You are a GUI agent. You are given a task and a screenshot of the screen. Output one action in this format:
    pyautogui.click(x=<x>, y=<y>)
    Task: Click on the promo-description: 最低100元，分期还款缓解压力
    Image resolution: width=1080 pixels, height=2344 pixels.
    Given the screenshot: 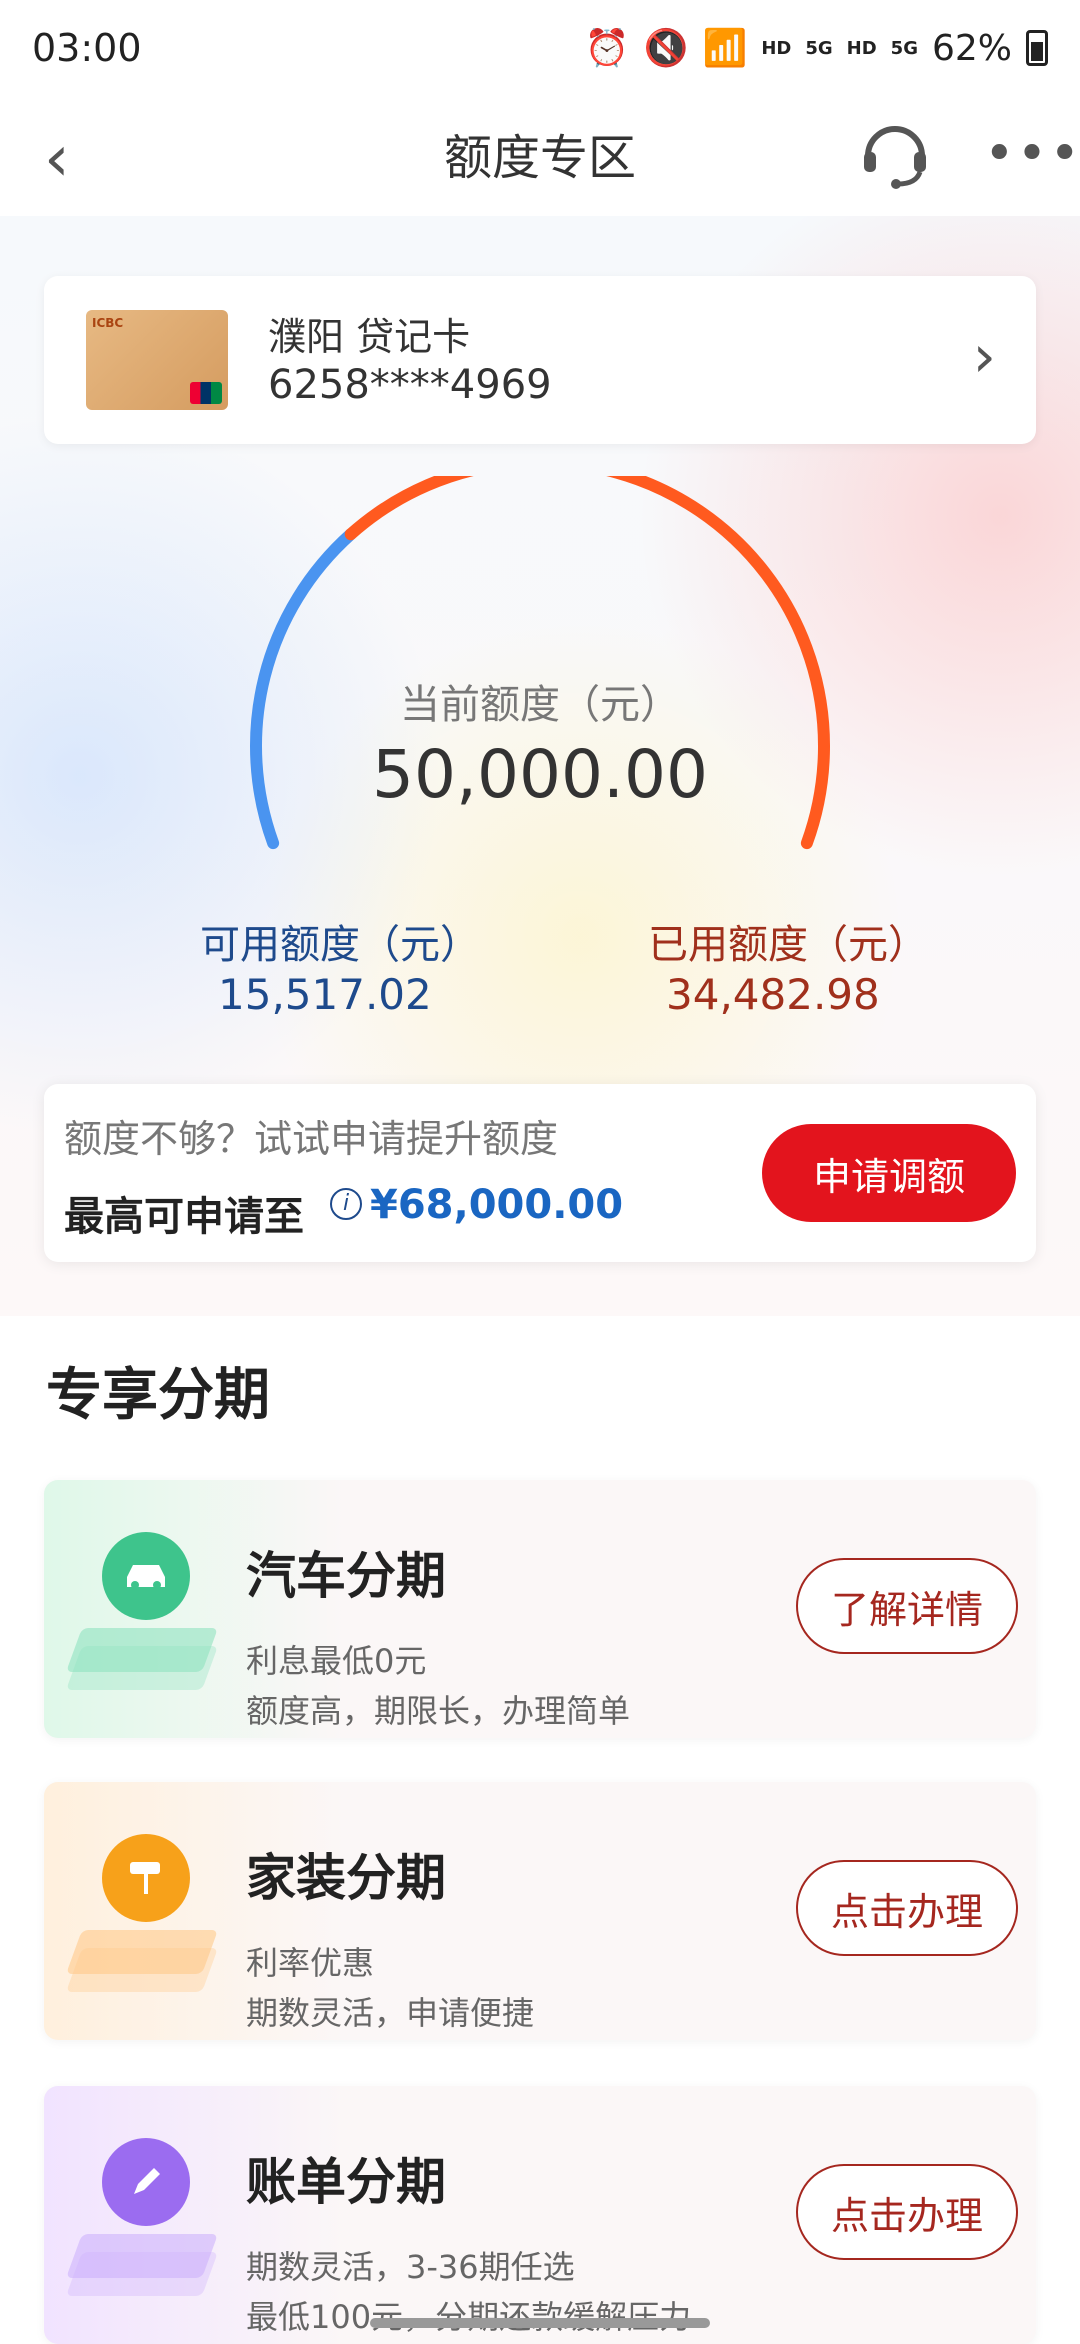 What is the action you would take?
    pyautogui.click(x=469, y=2317)
    